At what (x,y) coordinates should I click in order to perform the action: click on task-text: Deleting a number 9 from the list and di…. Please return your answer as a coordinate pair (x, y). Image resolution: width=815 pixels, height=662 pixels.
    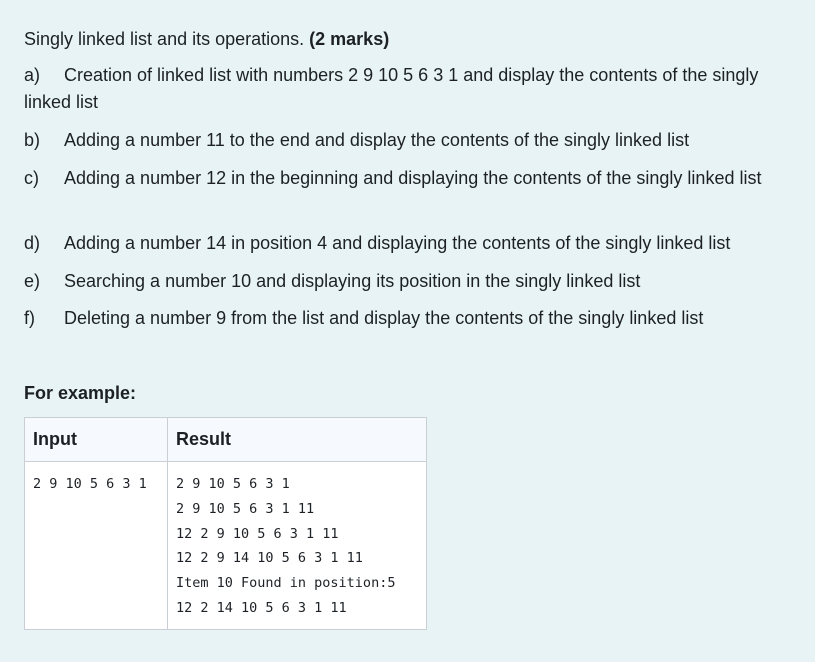
    Looking at the image, I should click on (384, 318).